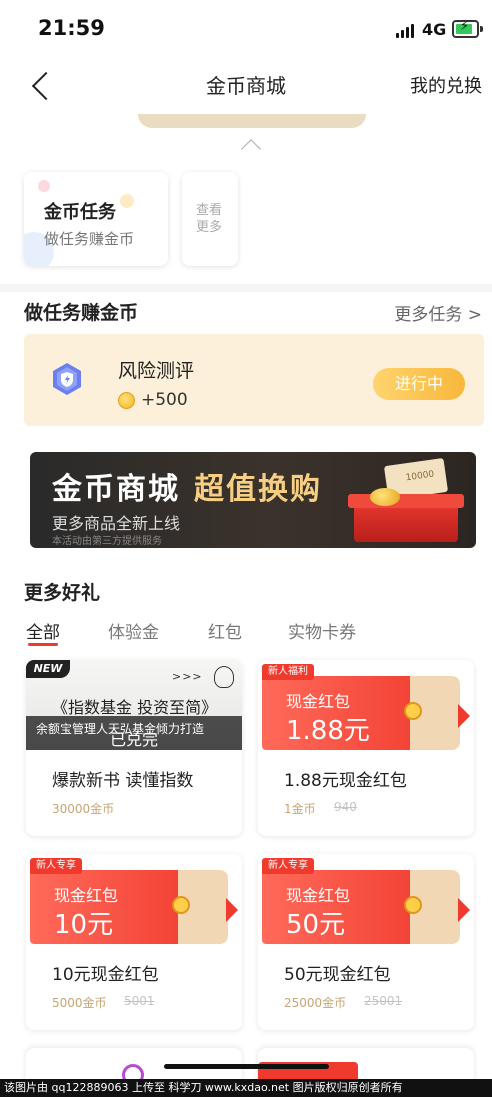 Image resolution: width=492 pixels, height=1097 pixels. Describe the element at coordinates (164, 400) in the screenshot. I see `task-reward: +500` at that location.